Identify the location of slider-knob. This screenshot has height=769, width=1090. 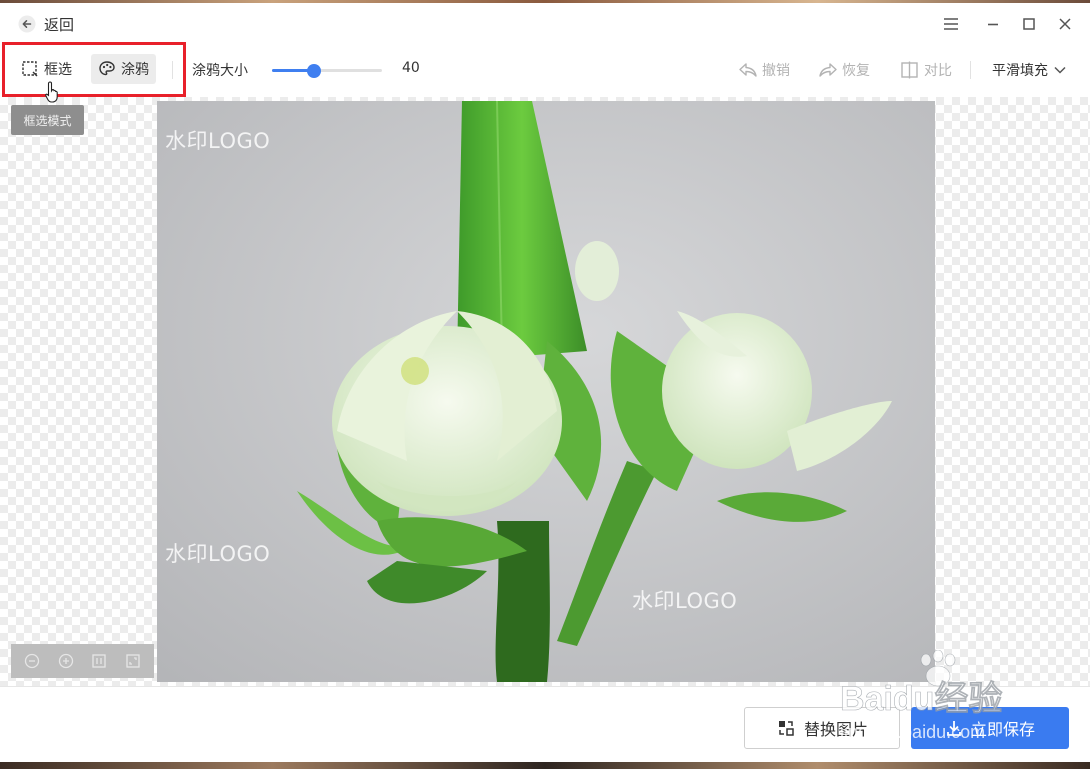
(313, 71).